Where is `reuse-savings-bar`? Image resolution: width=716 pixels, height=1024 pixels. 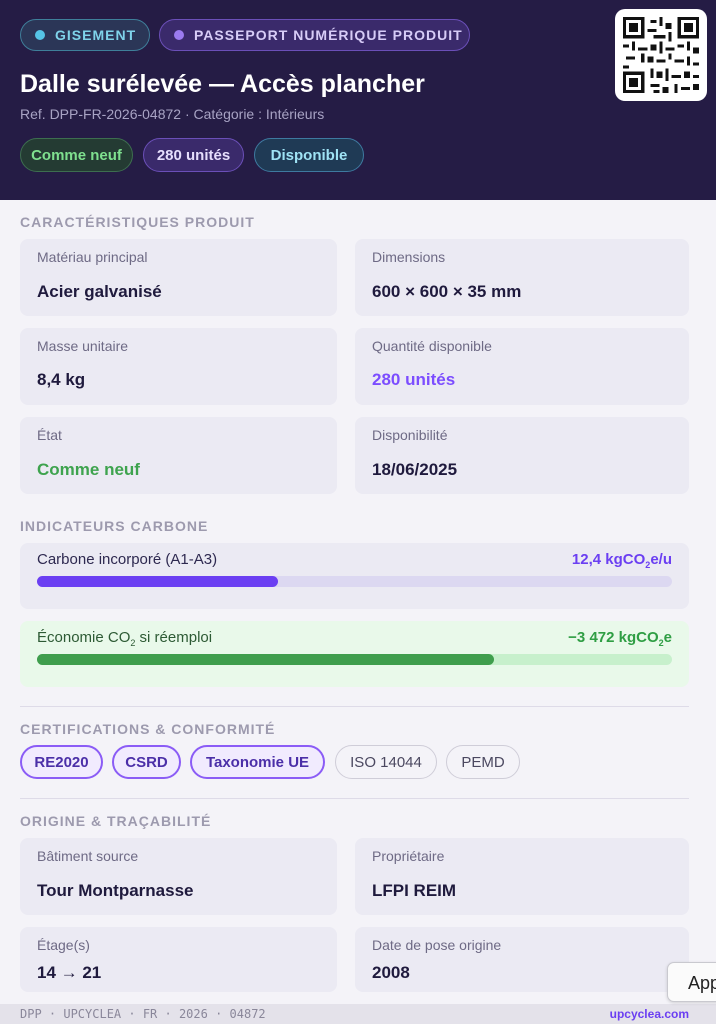
reuse-savings-bar is located at coordinates (266, 659).